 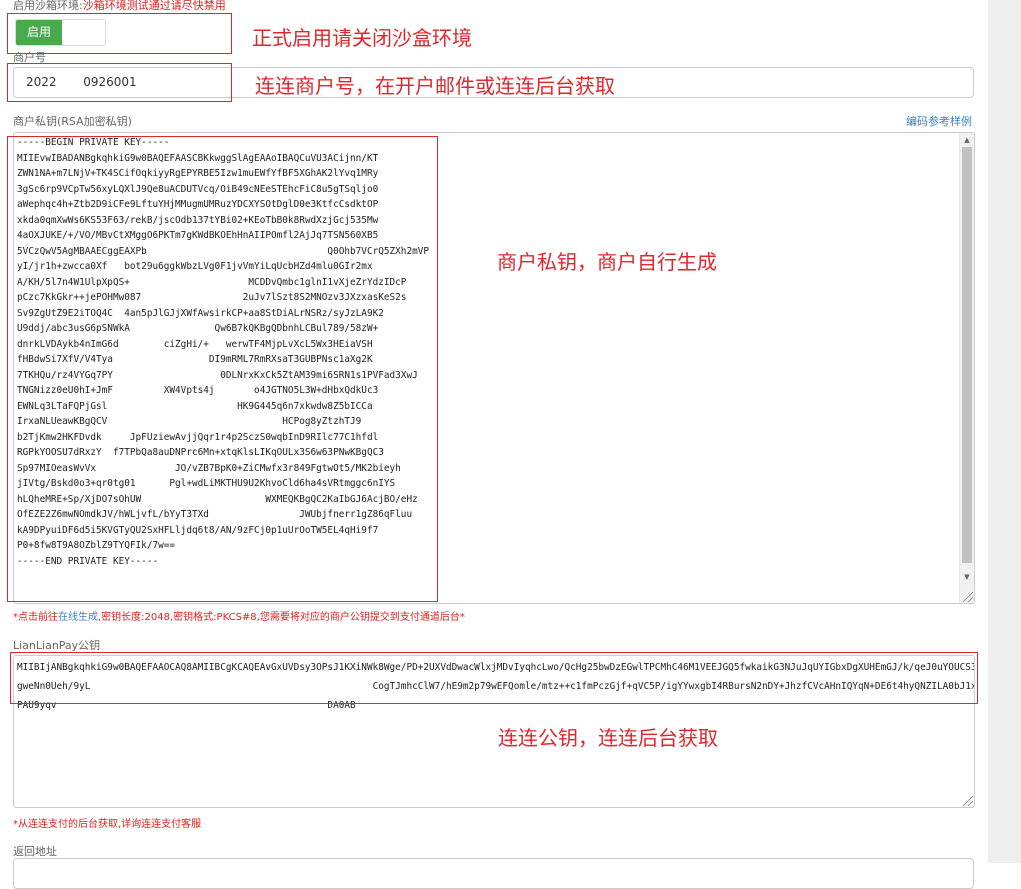 What do you see at coordinates (608, 738) in the screenshot?
I see `annotation-text-public-key: 连连公钥，连连后台获取` at bounding box center [608, 738].